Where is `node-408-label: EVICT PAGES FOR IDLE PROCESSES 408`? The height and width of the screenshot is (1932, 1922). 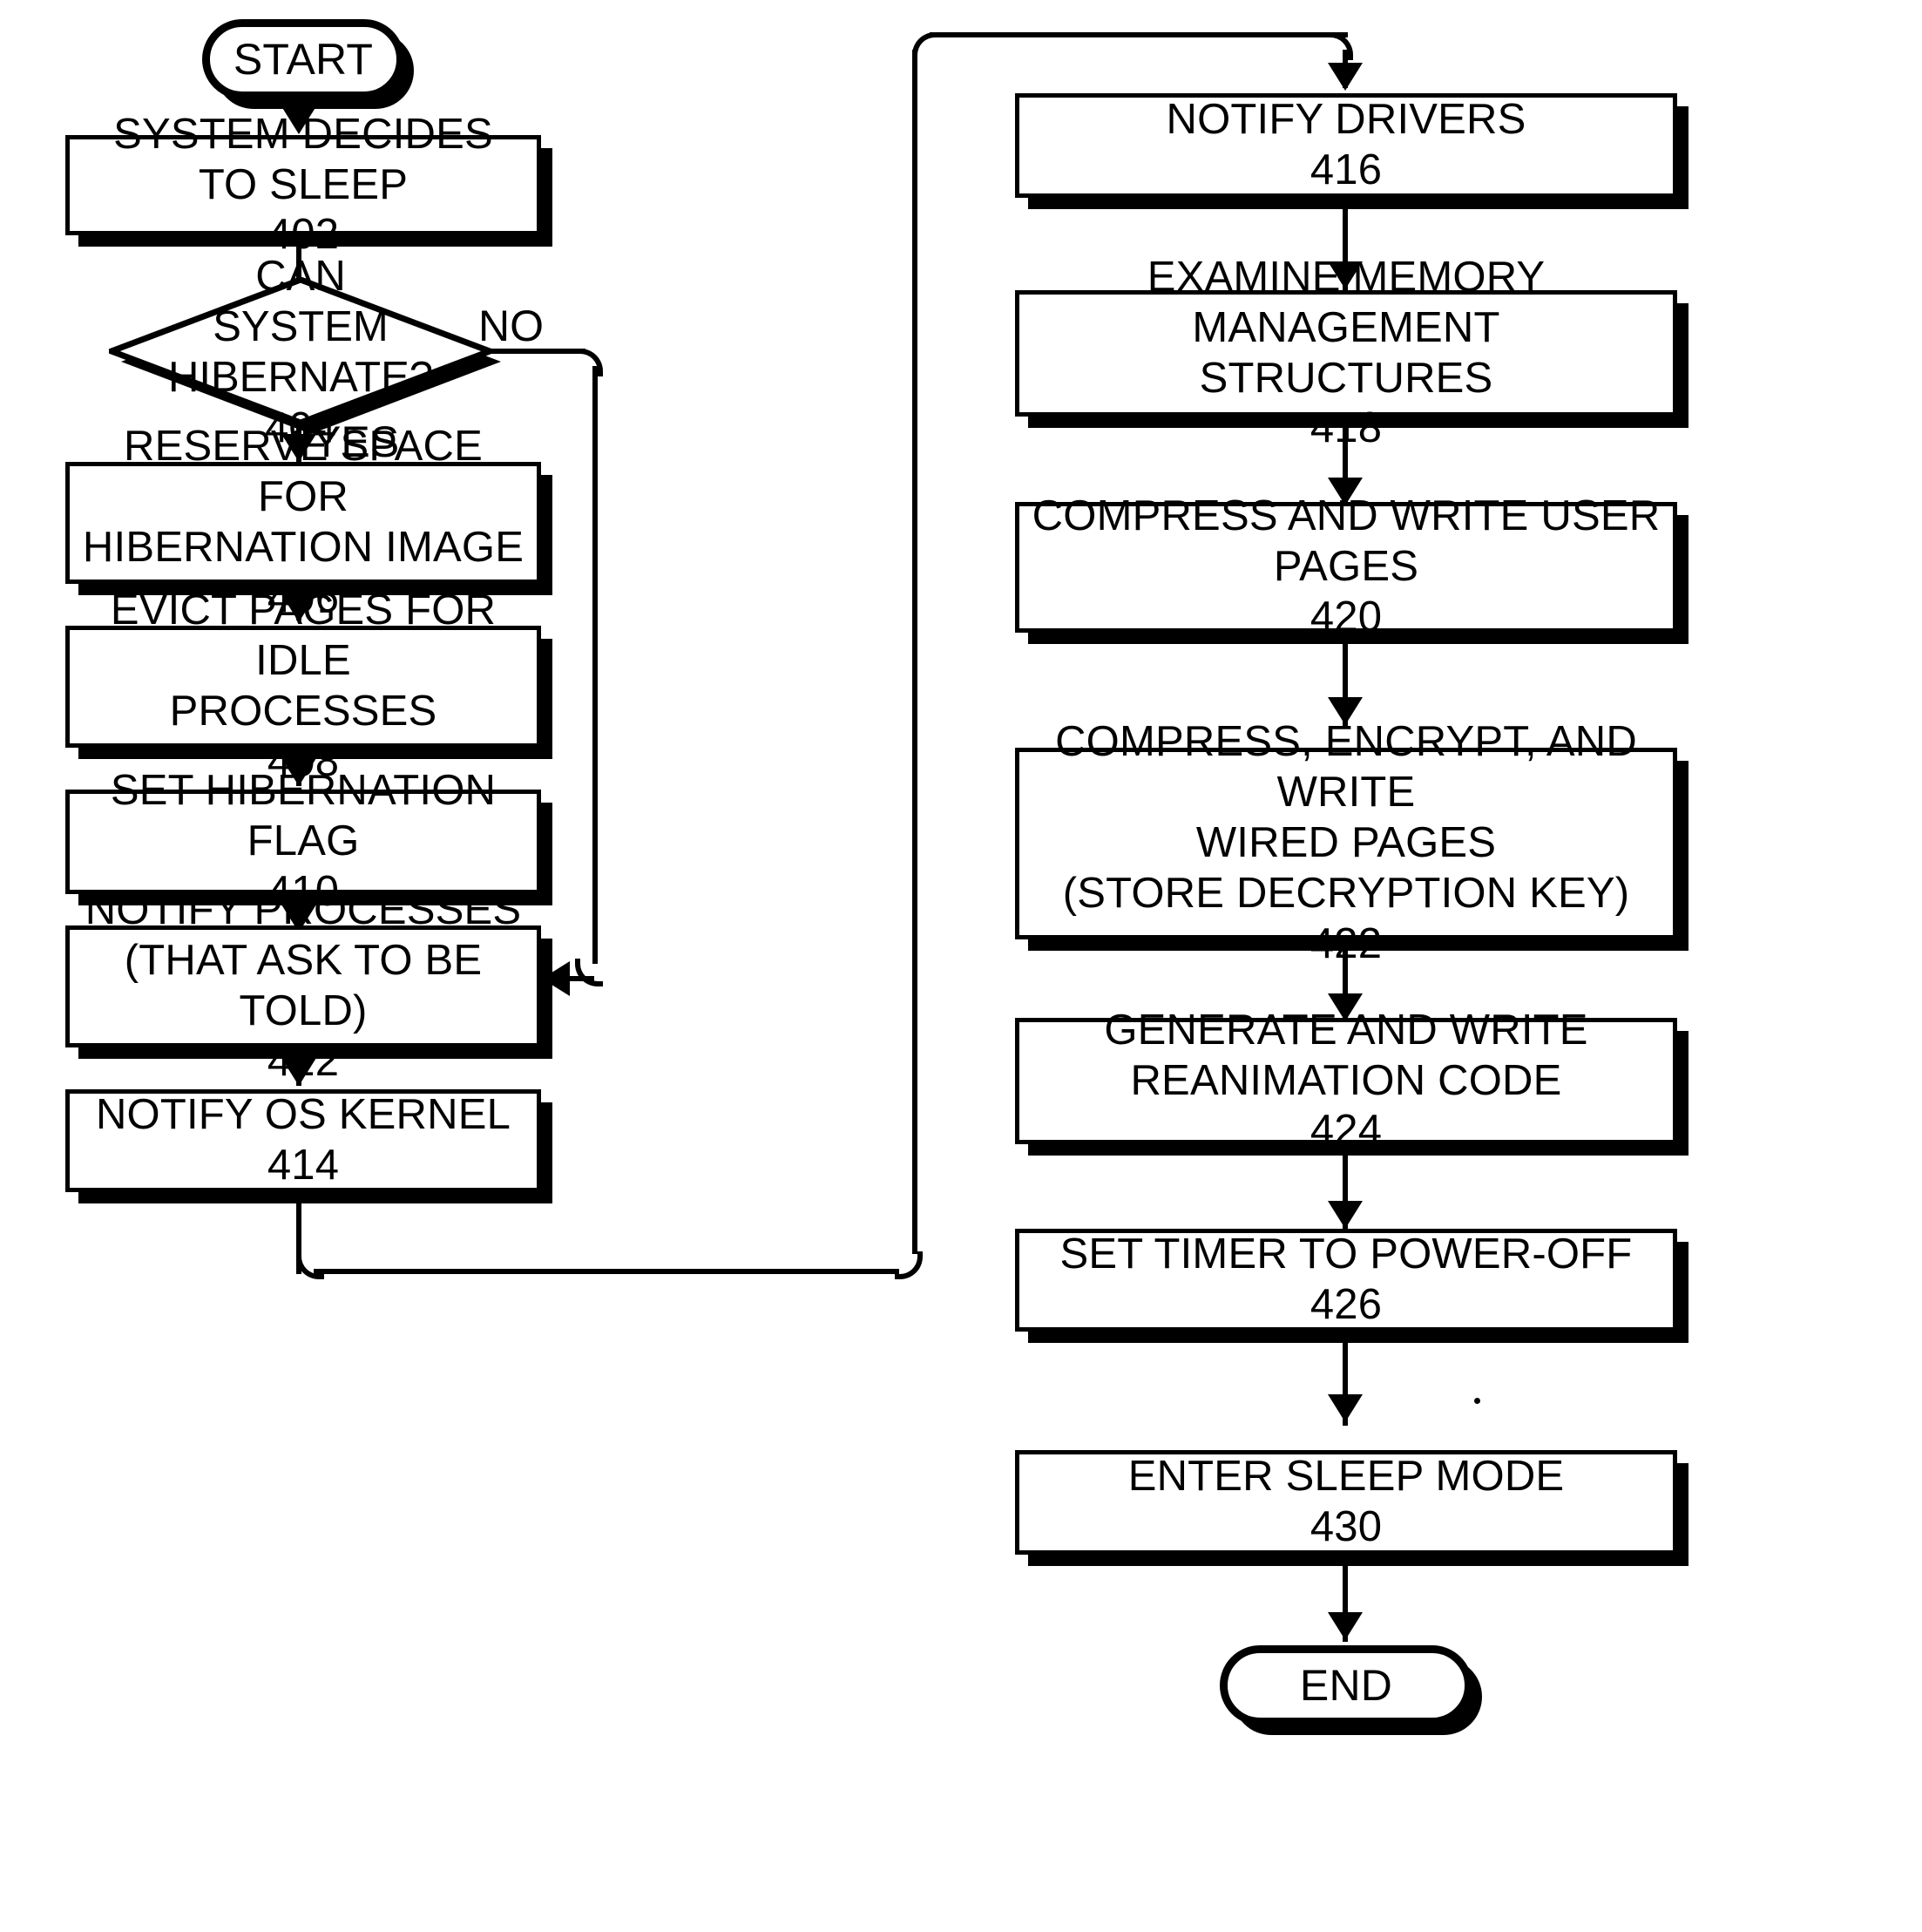 node-408-label: EVICT PAGES FOR IDLE PROCESSES 408 is located at coordinates (304, 685).